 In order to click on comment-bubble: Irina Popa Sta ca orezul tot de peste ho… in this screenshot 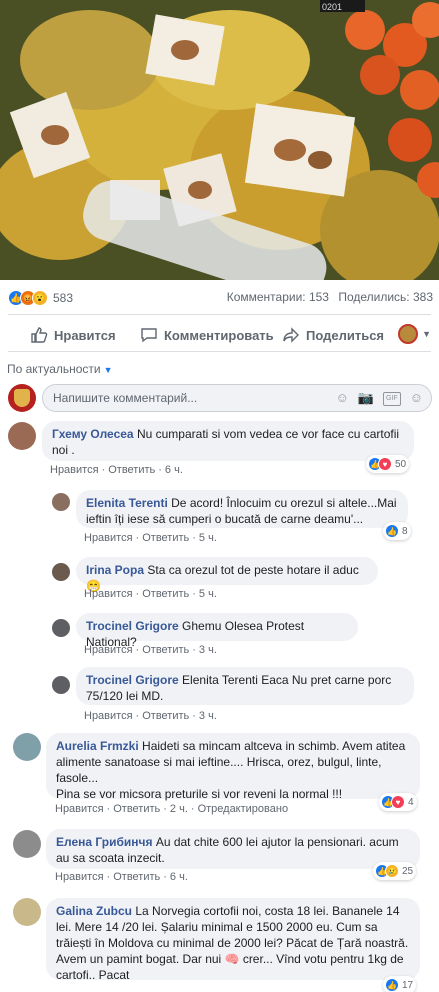, I will do `click(227, 575)`.